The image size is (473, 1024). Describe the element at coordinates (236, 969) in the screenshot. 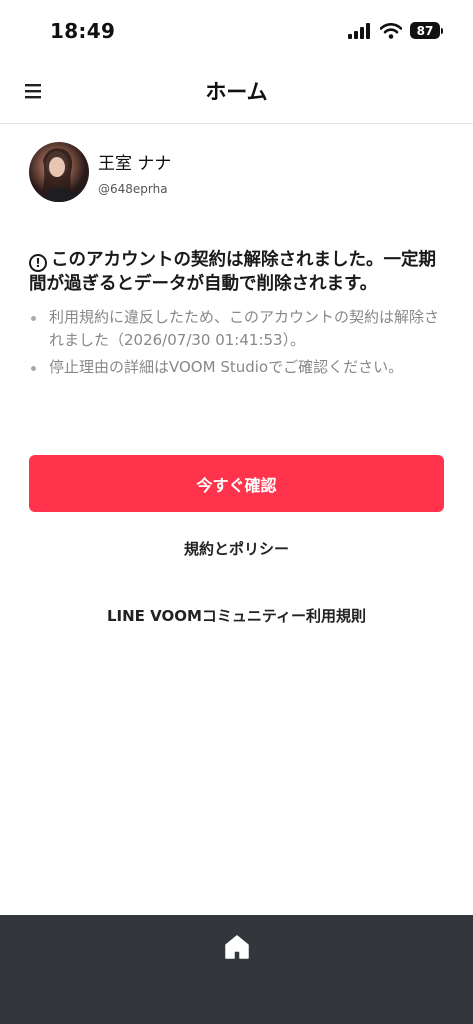

I see `bottom-nav` at that location.